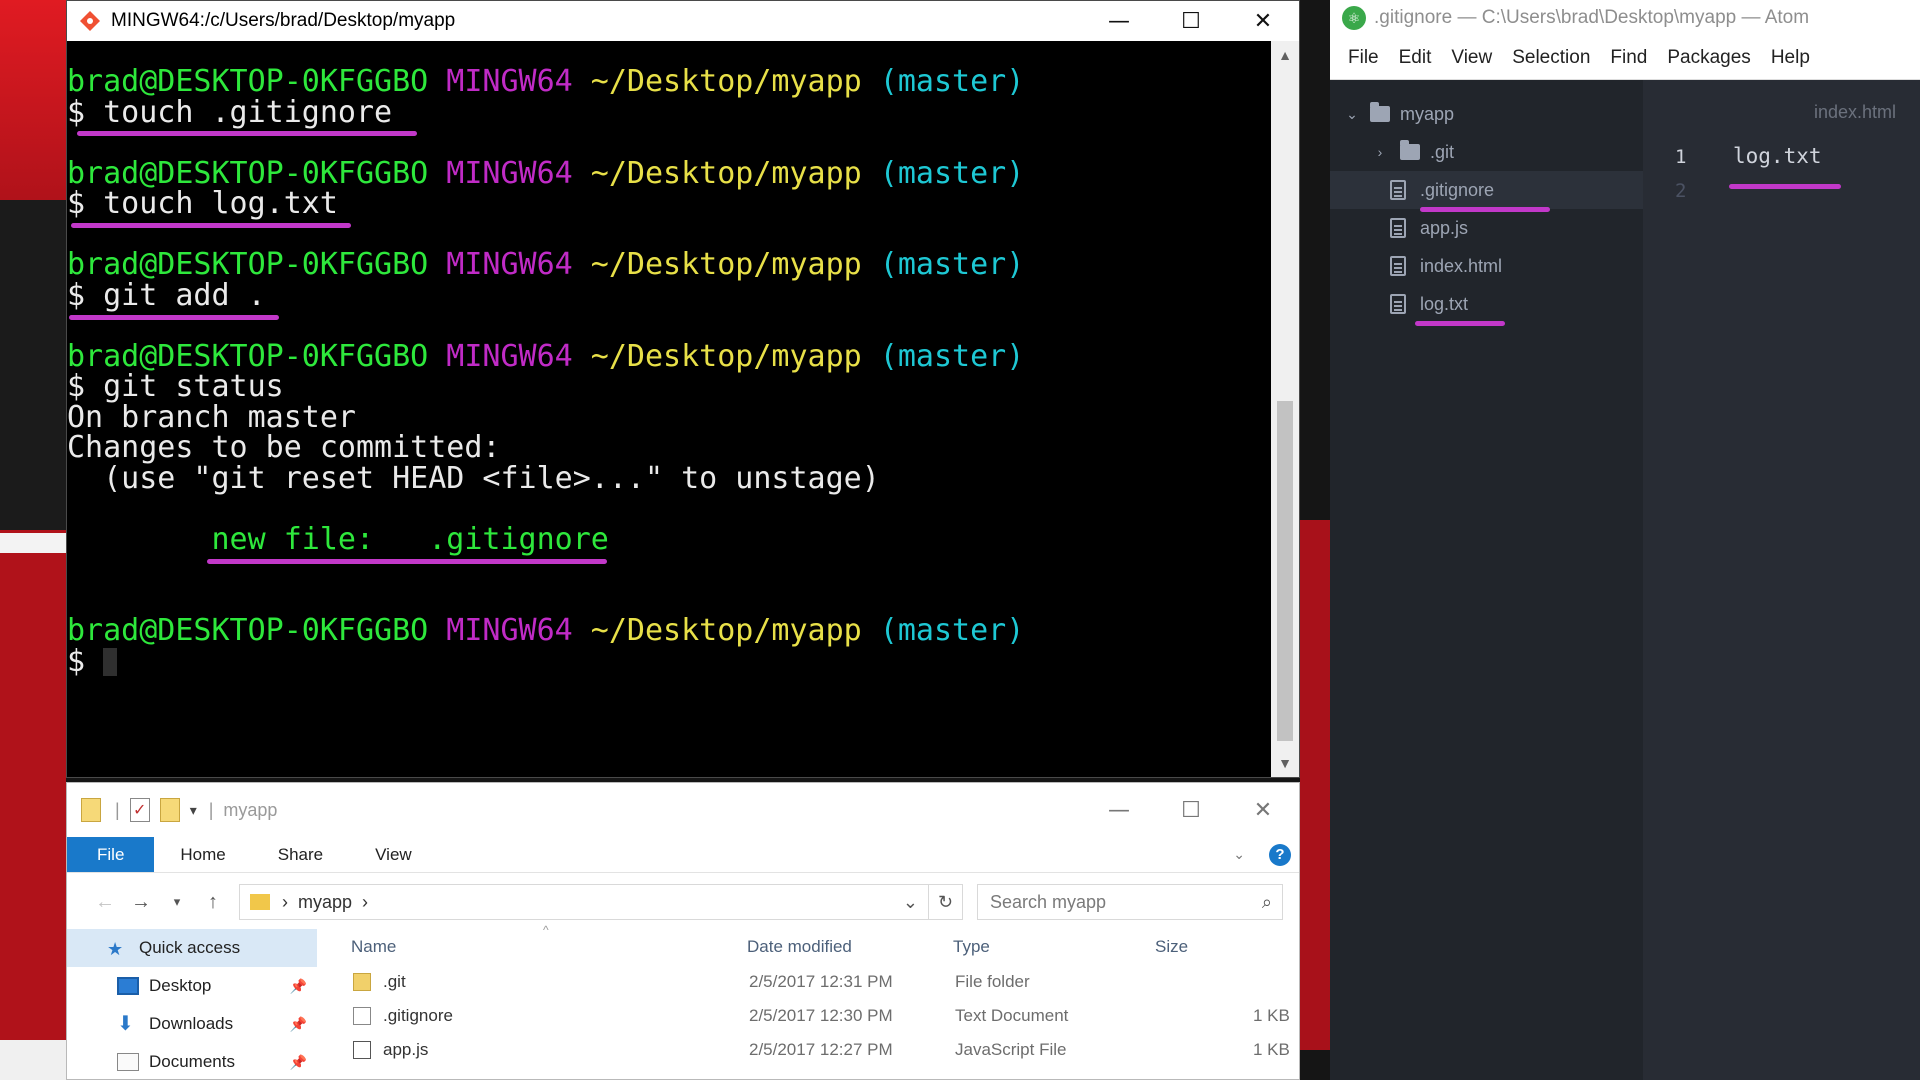  What do you see at coordinates (1708, 58) in the screenshot?
I see `menu-packages: Packages` at bounding box center [1708, 58].